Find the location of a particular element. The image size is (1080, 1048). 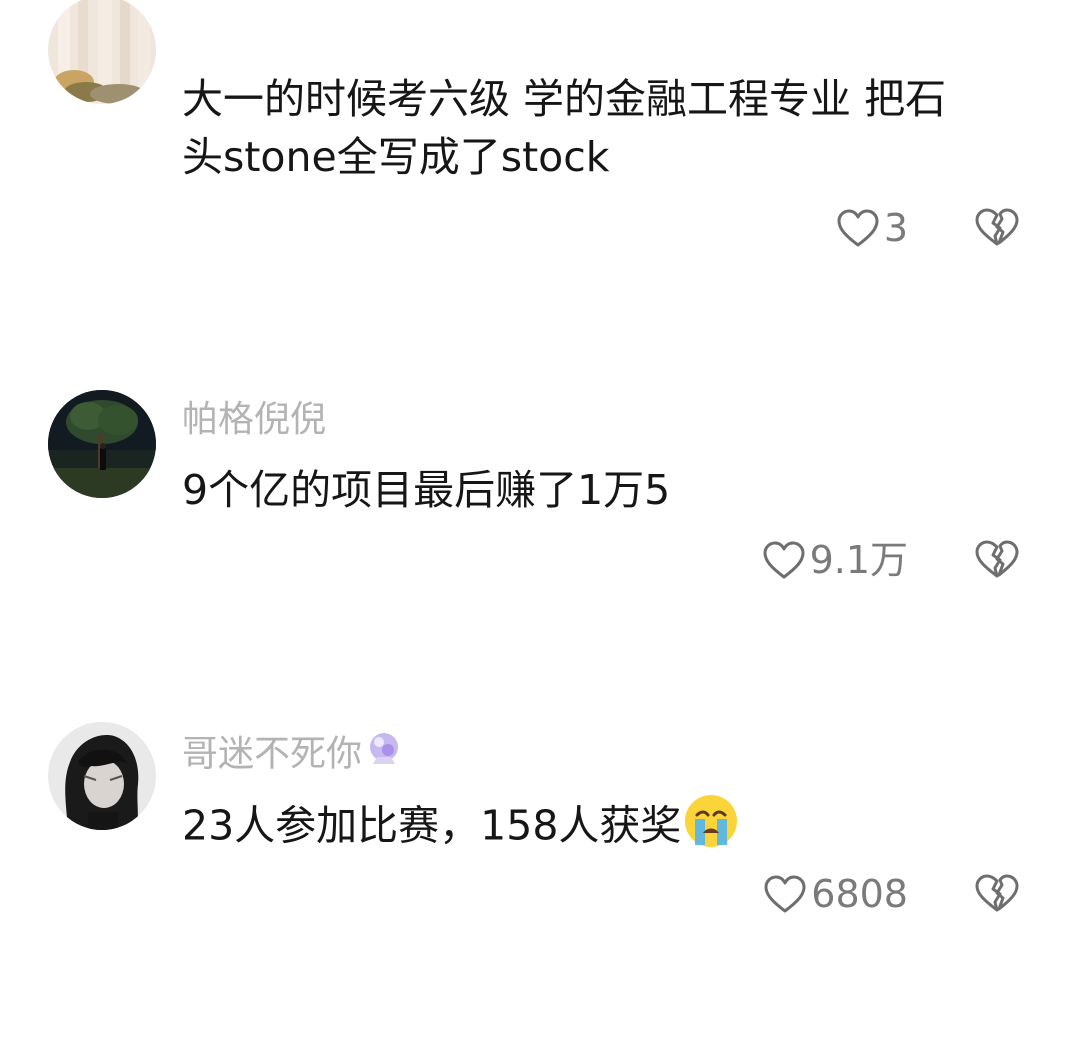

comment-text: 大一的时候考六级 学的金融工程专业 把石 头stone全写成了stock is located at coordinates (607, 128).